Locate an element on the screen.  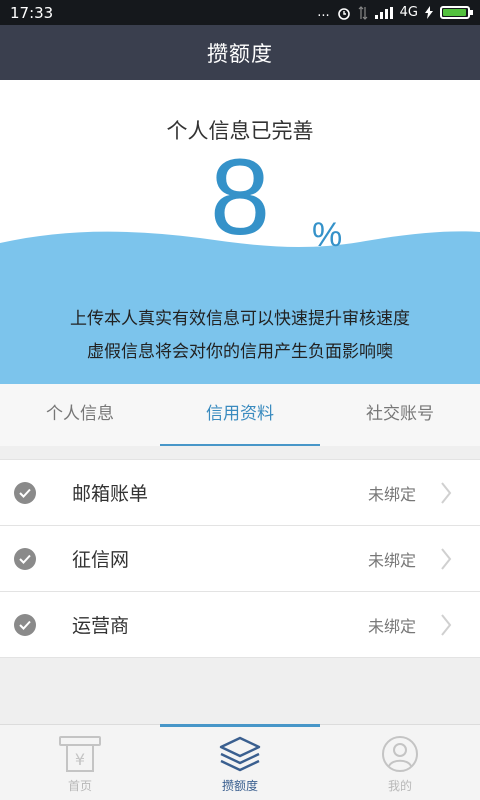
tab-credit-info: 信用资料 is located at coordinates (240, 415).